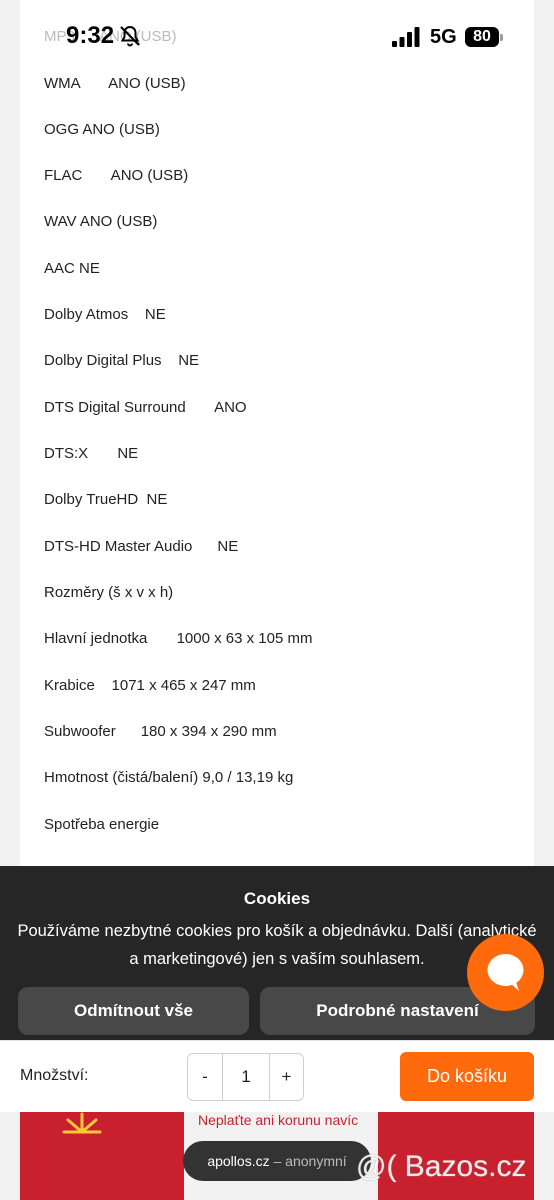 The height and width of the screenshot is (1200, 554). I want to click on battery-indicator: 80, so click(484, 37).